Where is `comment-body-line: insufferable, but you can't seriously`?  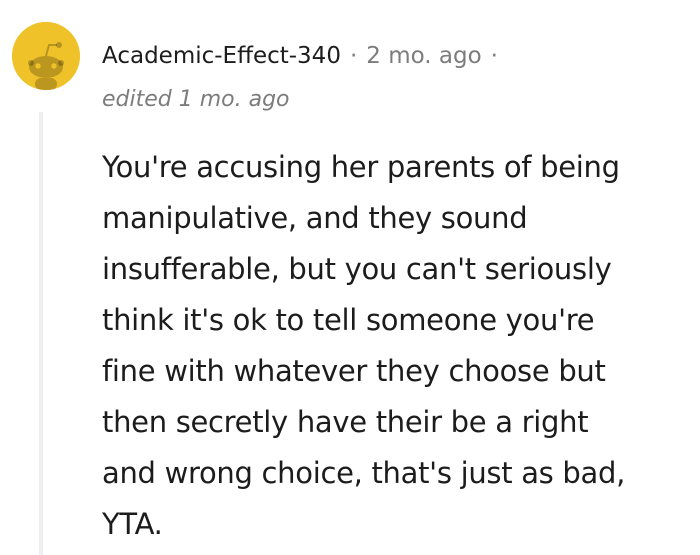 comment-body-line: insufferable, but you can't seriously is located at coordinates (357, 269).